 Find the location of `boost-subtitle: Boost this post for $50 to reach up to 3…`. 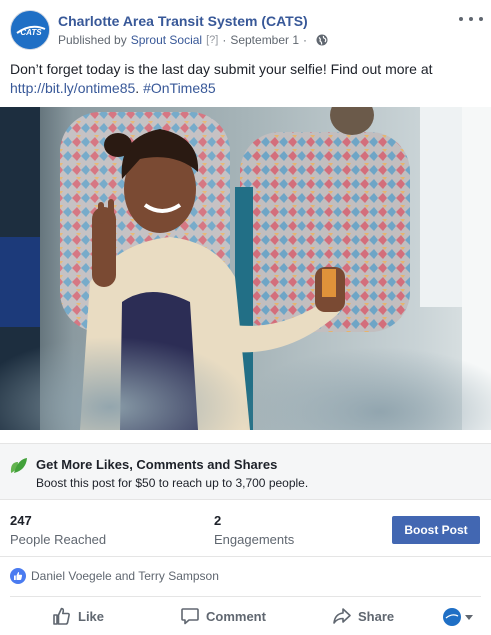

boost-subtitle: Boost this post for $50 to reach up to 3… is located at coordinates (172, 483).